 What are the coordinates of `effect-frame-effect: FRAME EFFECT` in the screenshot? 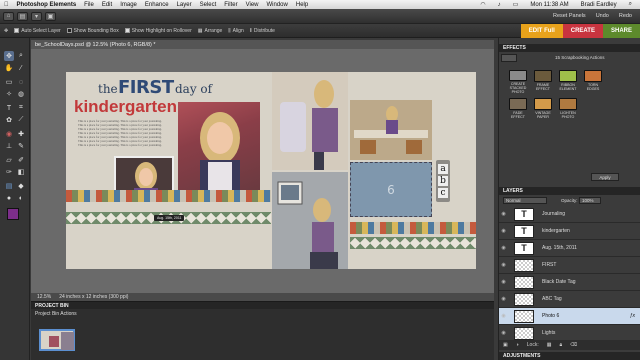 It's located at (543, 82).